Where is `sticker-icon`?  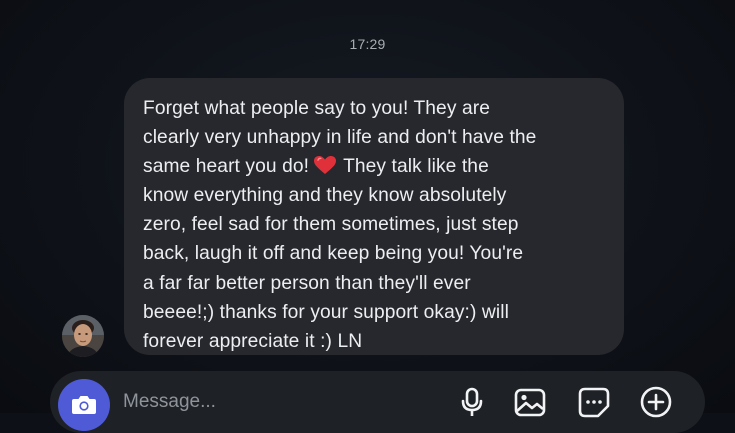
sticker-icon is located at coordinates (594, 402).